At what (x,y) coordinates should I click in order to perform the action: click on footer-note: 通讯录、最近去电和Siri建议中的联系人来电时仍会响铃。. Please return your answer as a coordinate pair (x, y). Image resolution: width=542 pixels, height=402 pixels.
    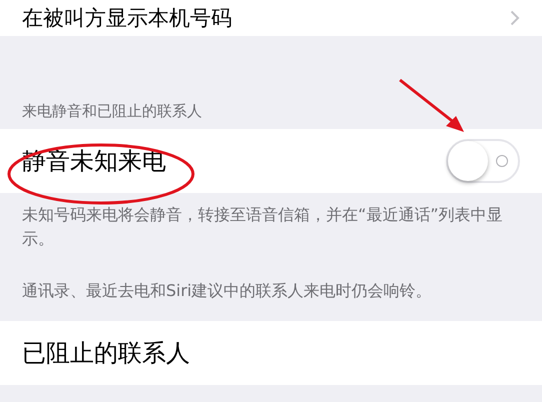
    Looking at the image, I should click on (227, 291).